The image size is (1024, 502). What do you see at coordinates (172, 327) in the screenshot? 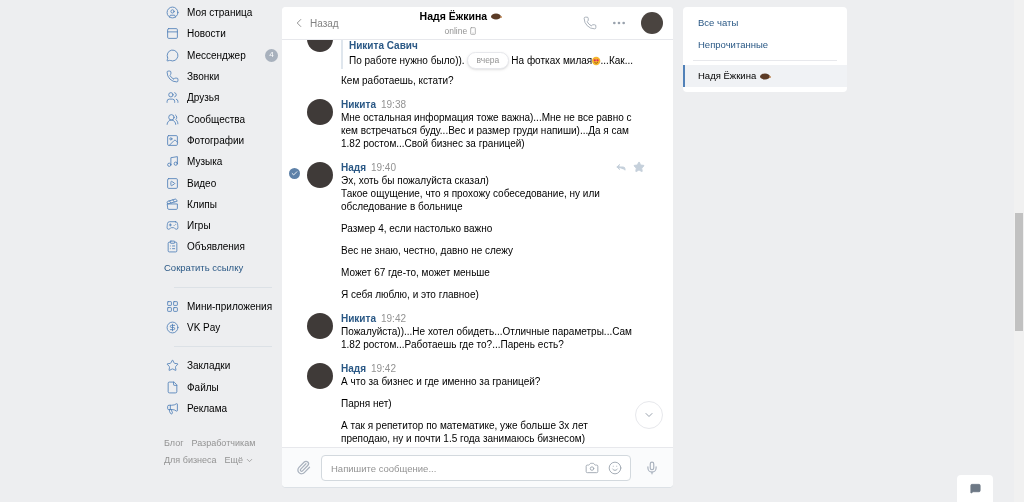
I see `coin-icon` at bounding box center [172, 327].